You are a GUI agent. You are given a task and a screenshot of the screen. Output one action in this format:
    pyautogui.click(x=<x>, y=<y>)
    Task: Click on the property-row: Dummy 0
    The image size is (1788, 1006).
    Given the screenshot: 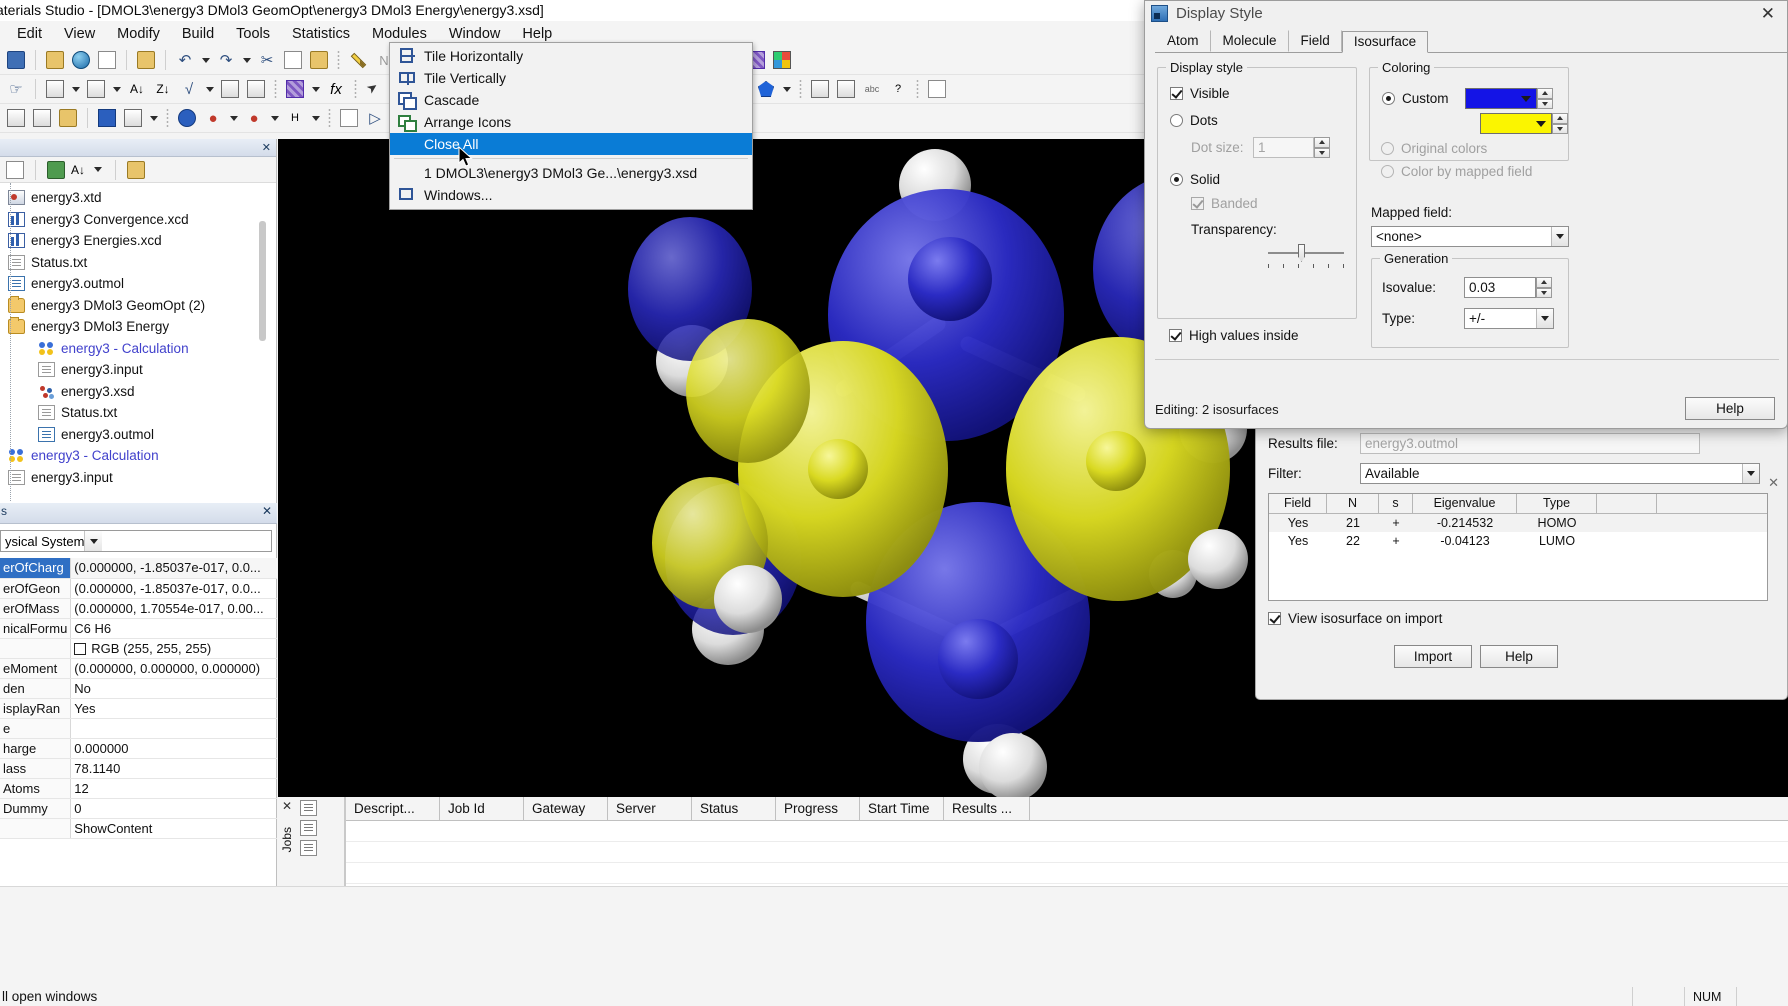 What is the action you would take?
    pyautogui.click(x=138, y=808)
    